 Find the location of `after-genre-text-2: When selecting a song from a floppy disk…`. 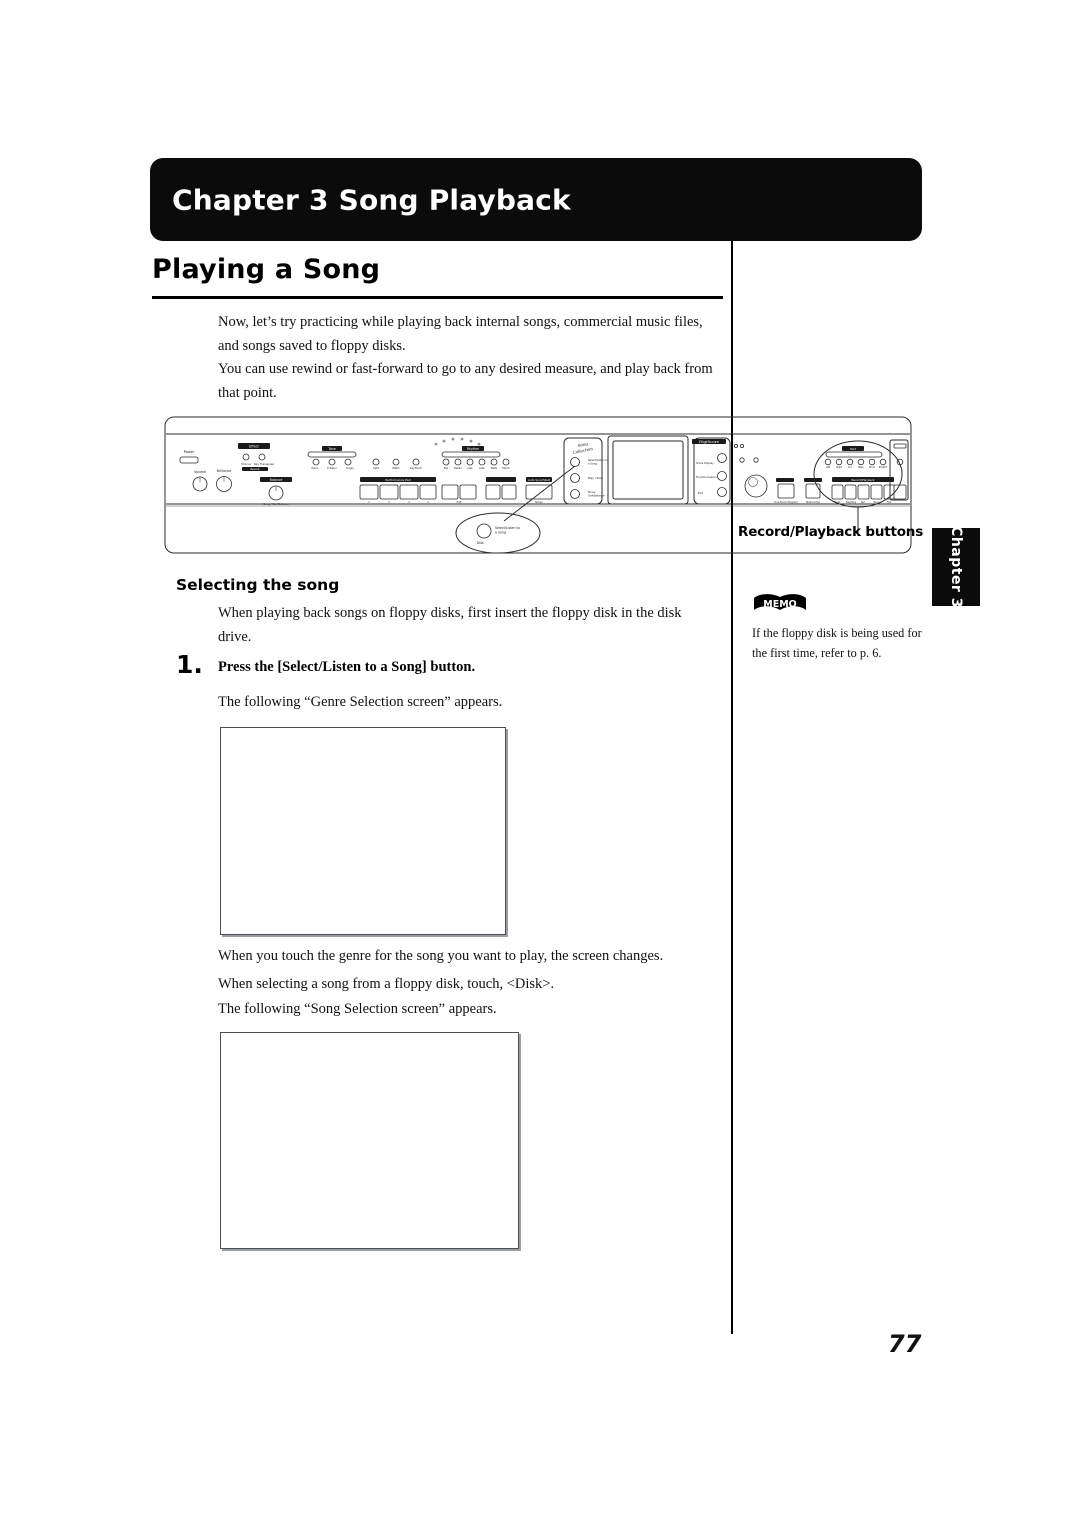

after-genre-text-2: When selecting a song from a floppy disk… is located at coordinates (386, 984).